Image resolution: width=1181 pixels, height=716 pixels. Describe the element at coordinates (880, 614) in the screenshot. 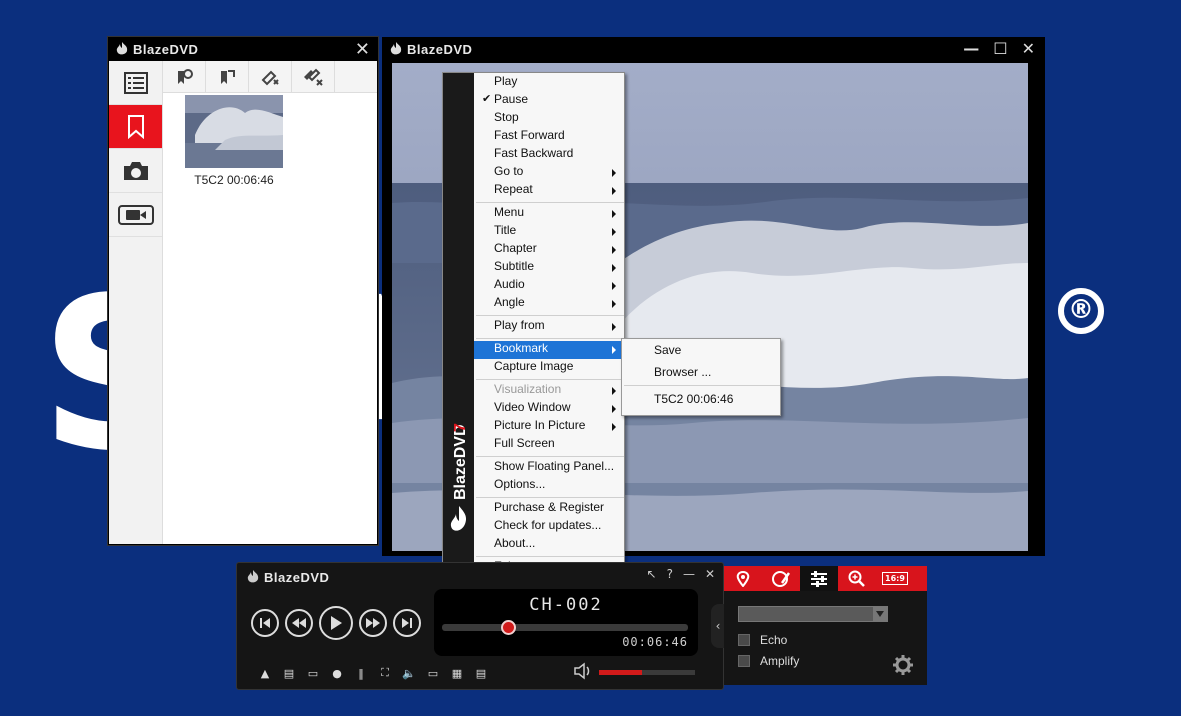

I see `chevron-down-icon` at that location.